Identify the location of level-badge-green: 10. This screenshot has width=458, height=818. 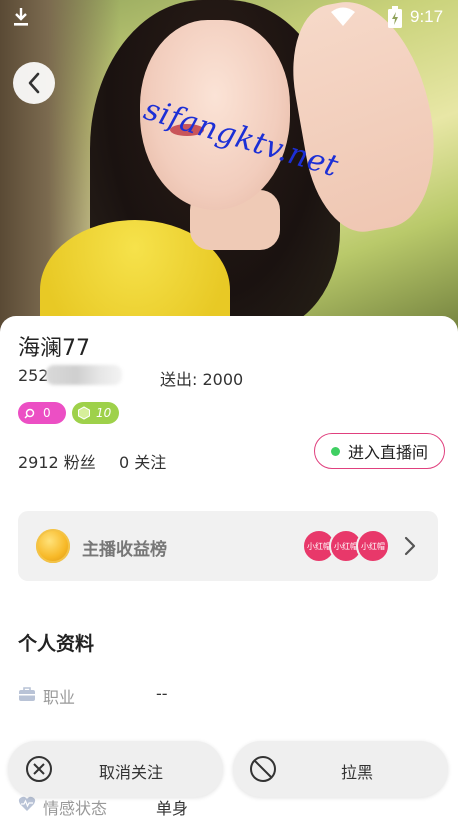
(95, 413).